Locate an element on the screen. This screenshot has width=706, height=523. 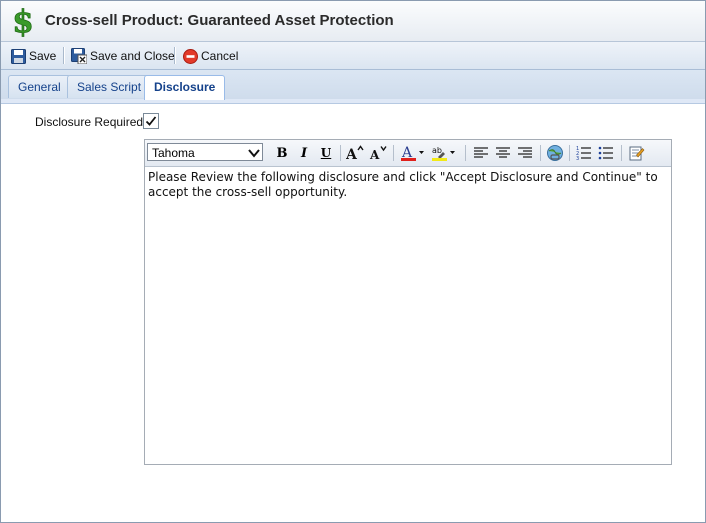
cancel-button: Cancel is located at coordinates (210, 56).